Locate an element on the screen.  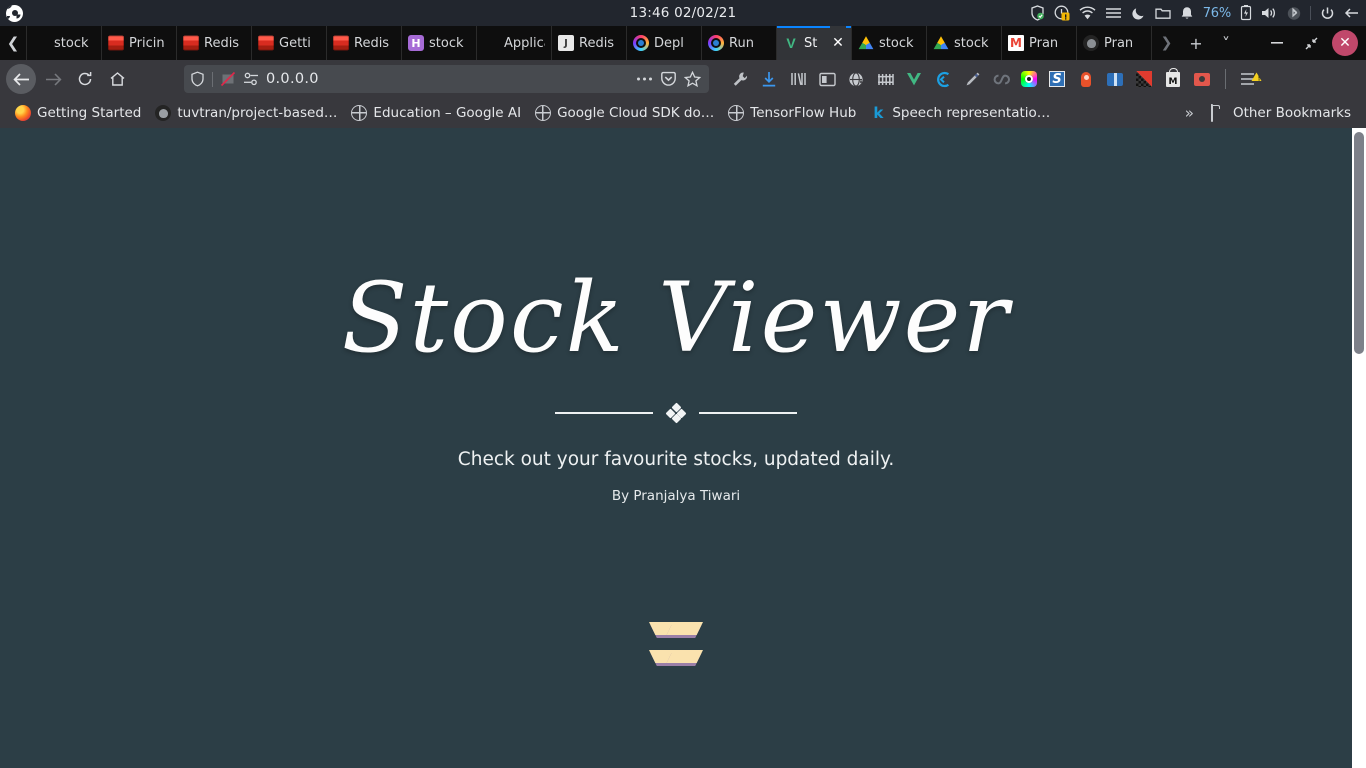
bookmark-star-icon is located at coordinates (692, 79).